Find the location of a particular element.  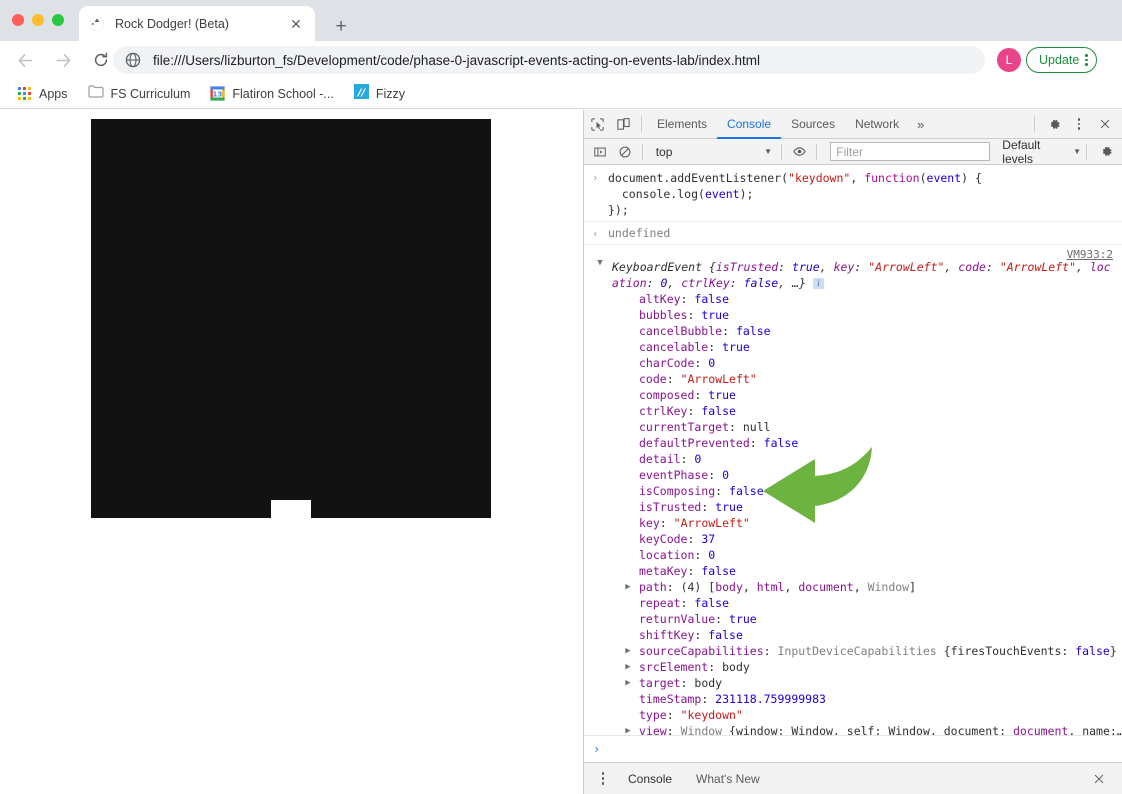

property-charCode: charCode: 0 is located at coordinates (677, 363).